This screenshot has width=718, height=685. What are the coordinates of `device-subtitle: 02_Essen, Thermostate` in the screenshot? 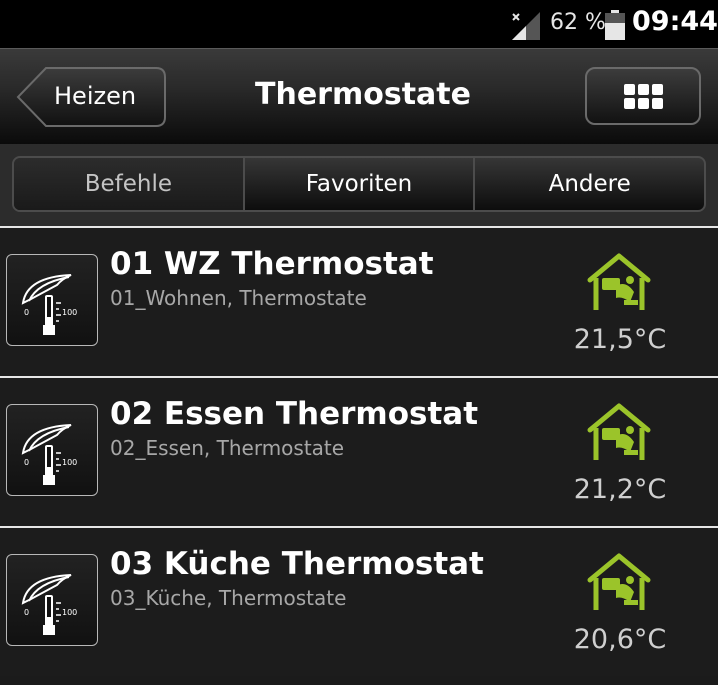 It's located at (227, 448).